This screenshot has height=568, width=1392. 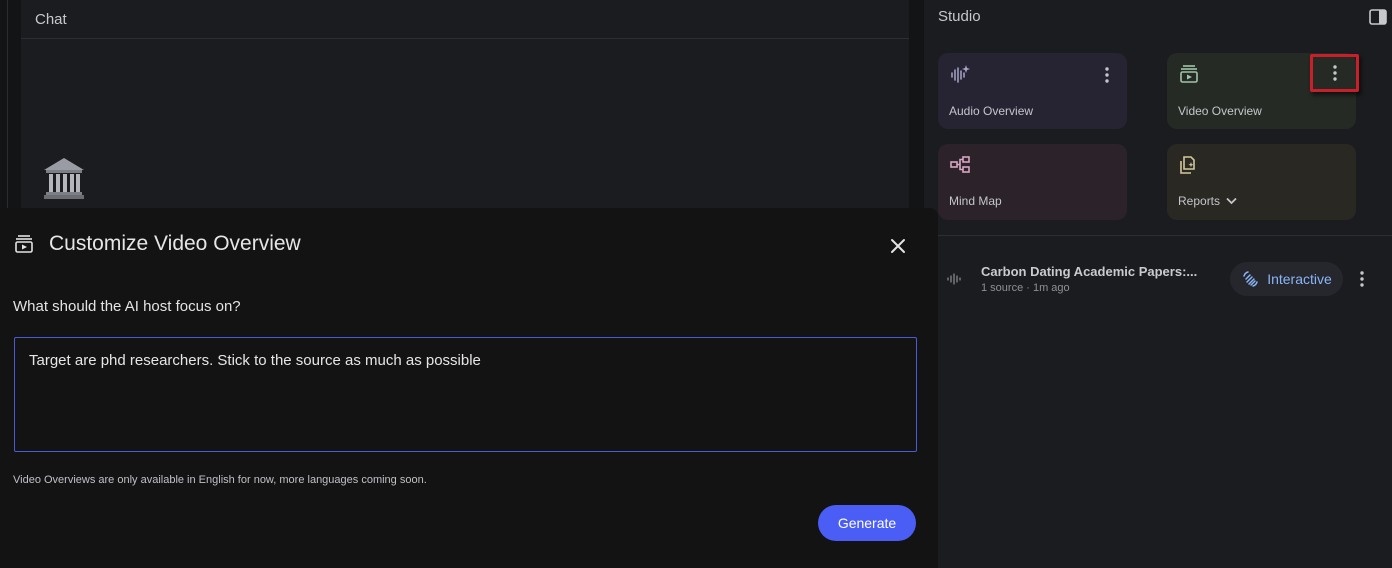 I want to click on chat-title: Chat, so click(x=51, y=19).